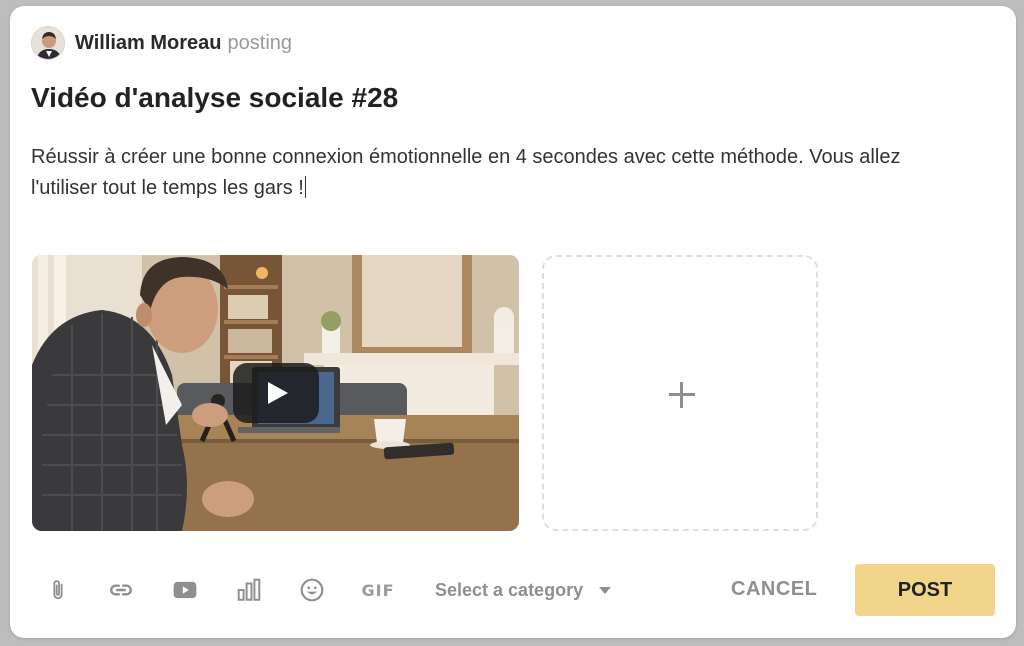  I want to click on author-name: William Moreau, so click(148, 42).